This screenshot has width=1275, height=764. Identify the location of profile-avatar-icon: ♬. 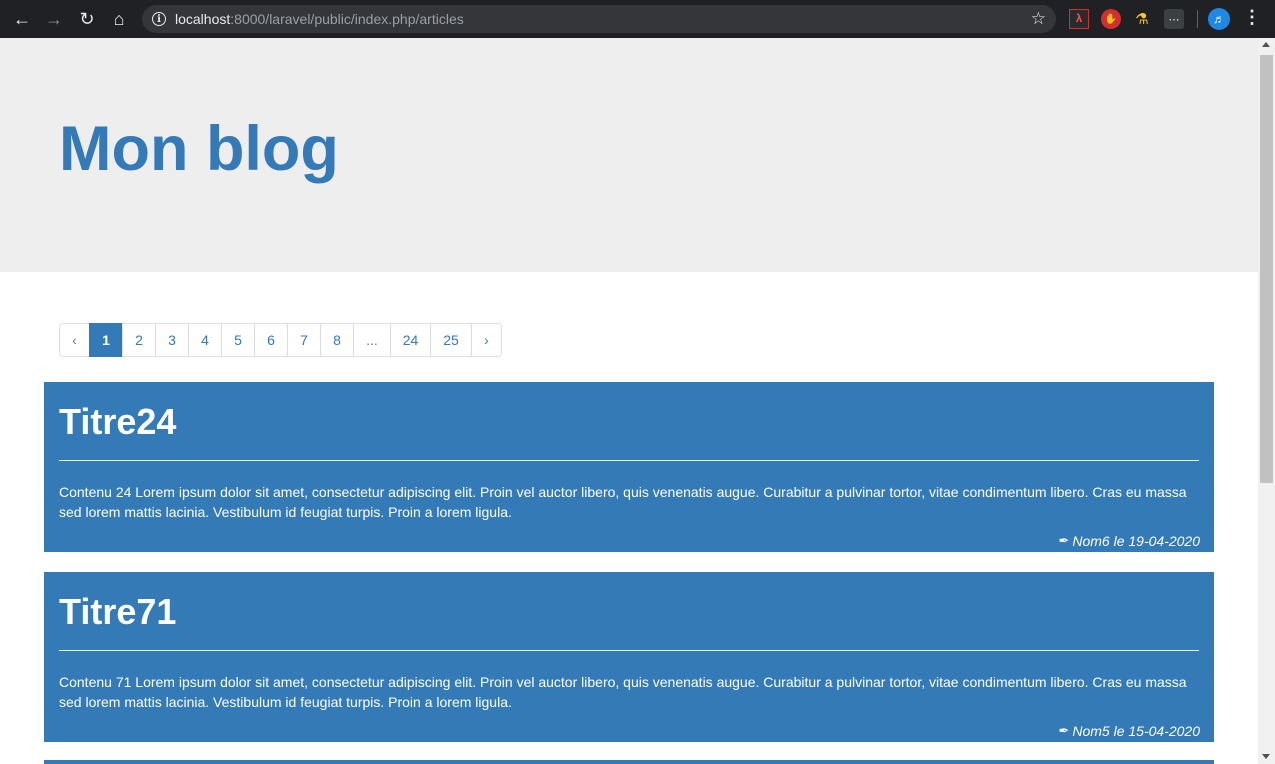
(1219, 19).